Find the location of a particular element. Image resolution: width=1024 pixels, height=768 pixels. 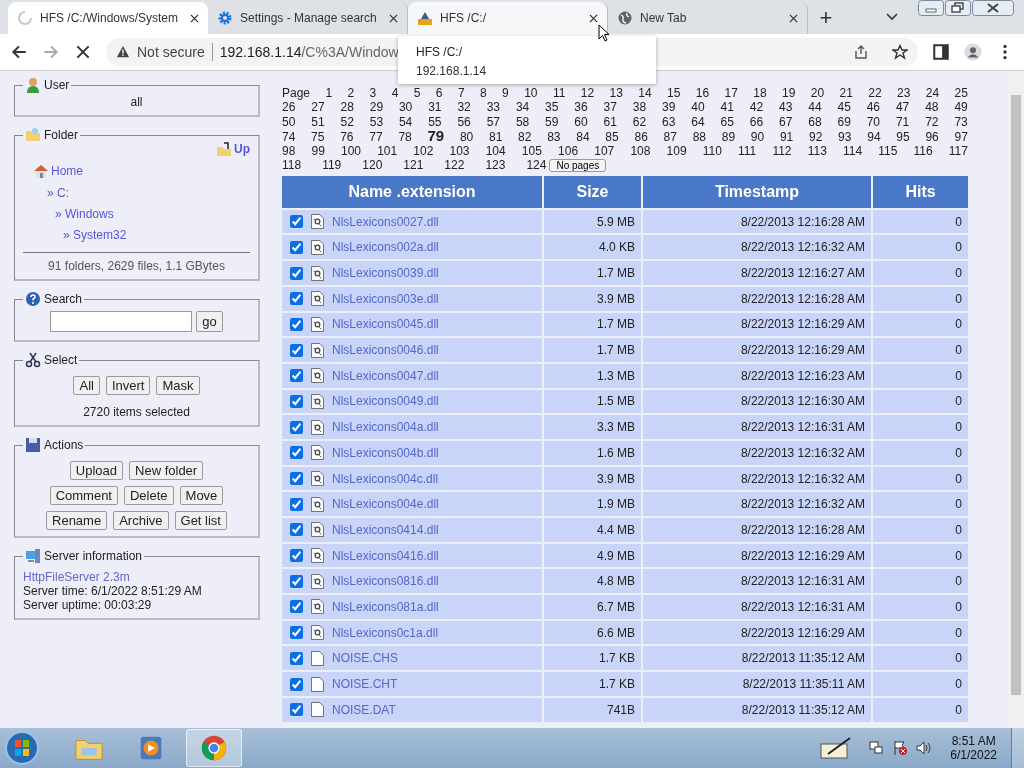

page-link: 66 is located at coordinates (756, 121).